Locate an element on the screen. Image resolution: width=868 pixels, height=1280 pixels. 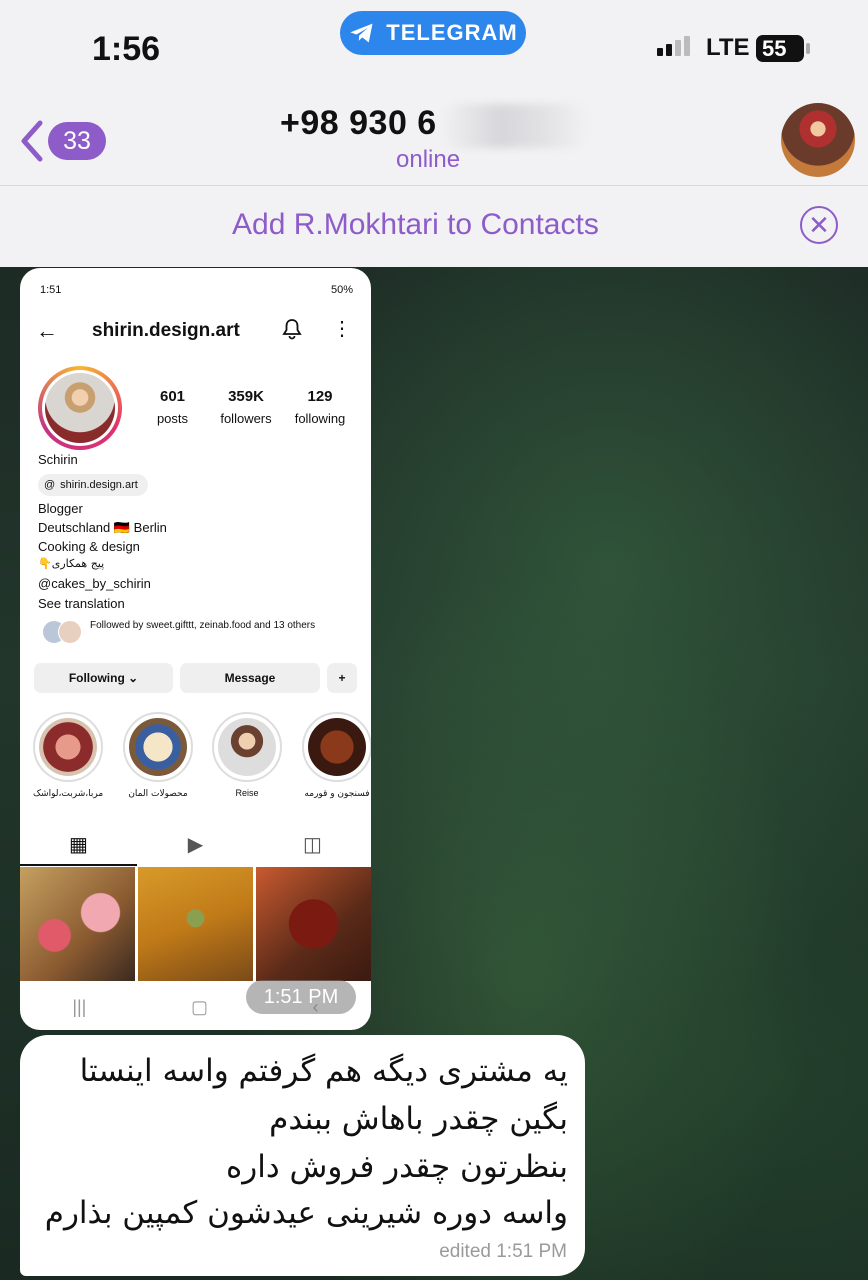
add-contact-button: Add R.Mokhtari to Contacts is located at coordinates (415, 225).